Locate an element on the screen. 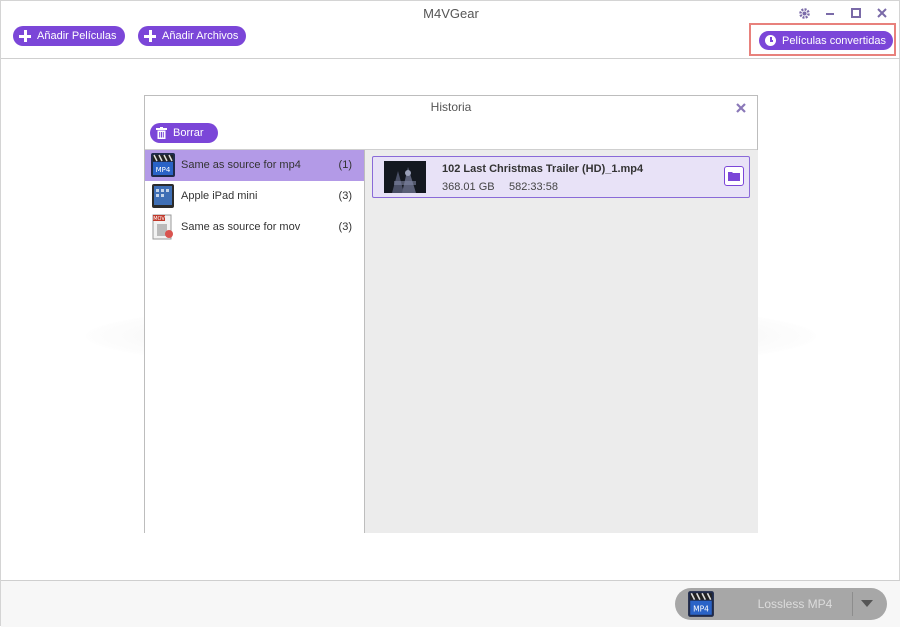 The image size is (900, 627). delete-button: Borrar is located at coordinates (184, 133).